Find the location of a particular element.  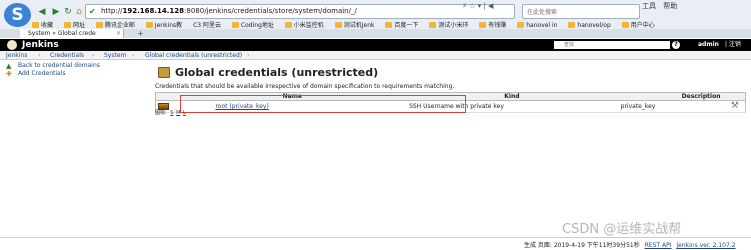

folder-icon is located at coordinates (67, 25).